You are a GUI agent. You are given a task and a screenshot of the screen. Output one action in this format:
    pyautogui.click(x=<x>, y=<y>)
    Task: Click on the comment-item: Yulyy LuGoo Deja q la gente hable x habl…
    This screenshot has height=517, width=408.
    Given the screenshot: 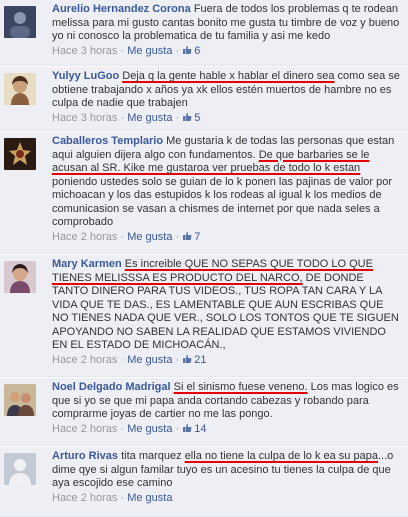 What is the action you would take?
    pyautogui.click(x=204, y=99)
    